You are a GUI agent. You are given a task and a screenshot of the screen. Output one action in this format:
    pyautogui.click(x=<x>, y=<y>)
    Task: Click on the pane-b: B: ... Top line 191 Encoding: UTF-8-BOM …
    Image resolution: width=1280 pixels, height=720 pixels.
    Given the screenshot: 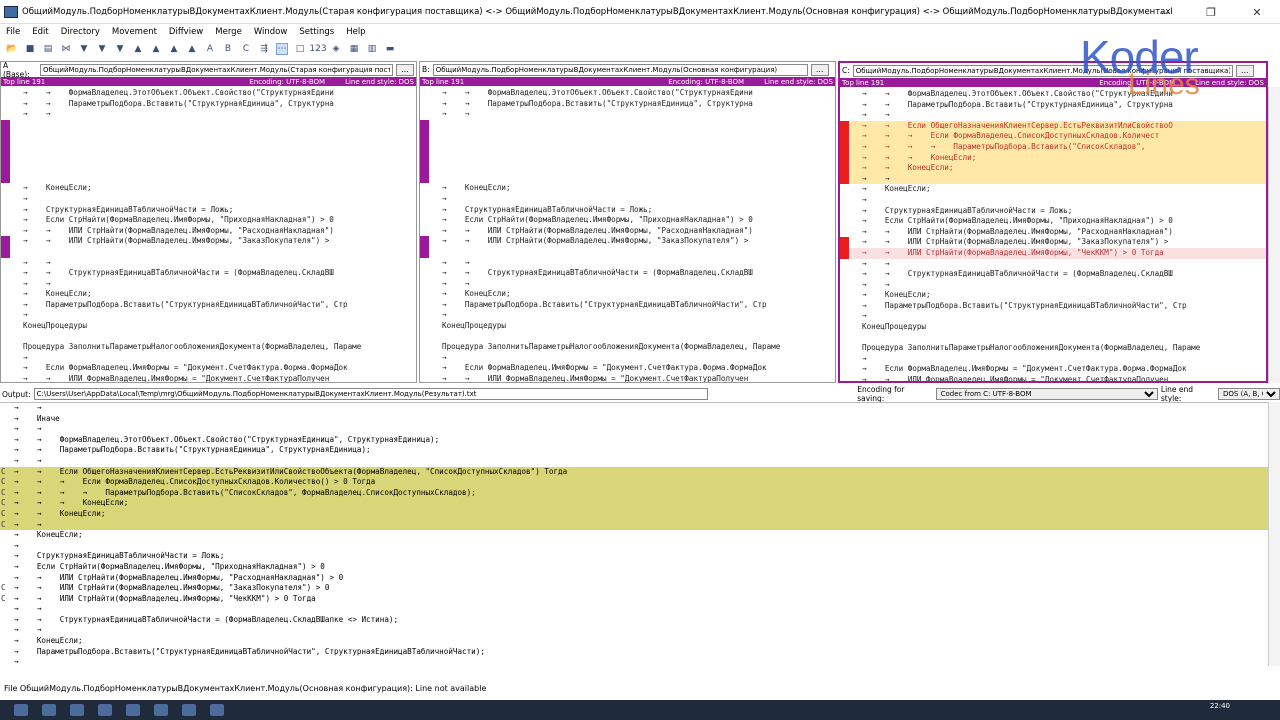 What is the action you would take?
    pyautogui.click(x=627, y=222)
    